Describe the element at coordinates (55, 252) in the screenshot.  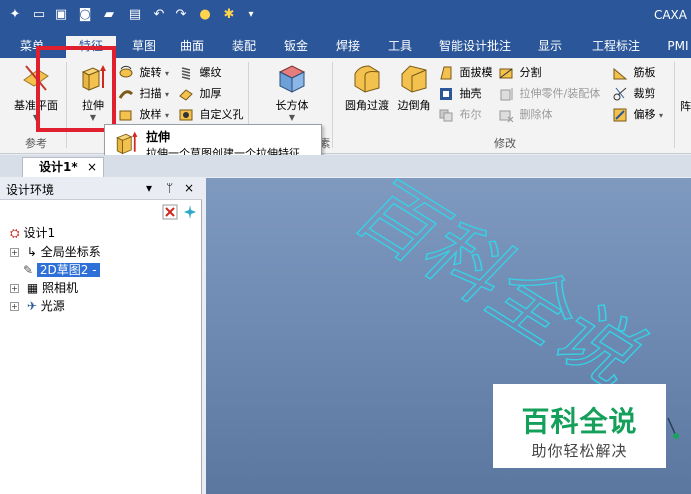
I see `tree-item-global-coordinate: + ↳ 全局坐标系` at that location.